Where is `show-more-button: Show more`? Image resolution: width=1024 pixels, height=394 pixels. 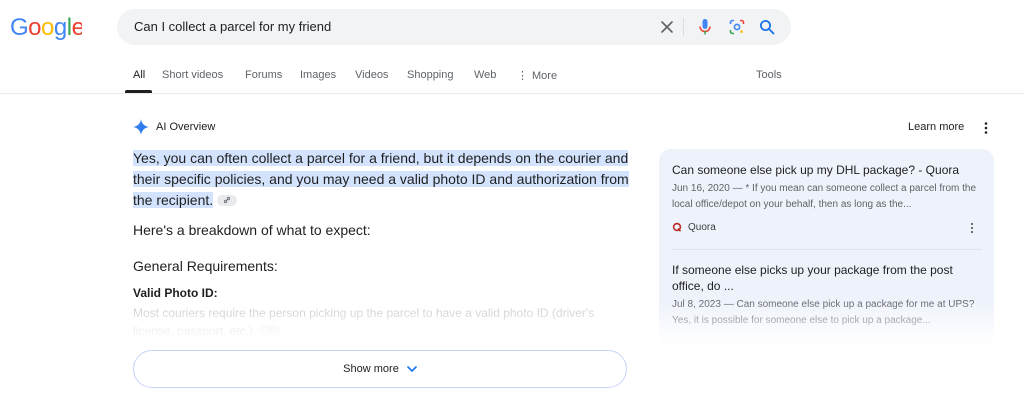 show-more-button: Show more is located at coordinates (380, 369).